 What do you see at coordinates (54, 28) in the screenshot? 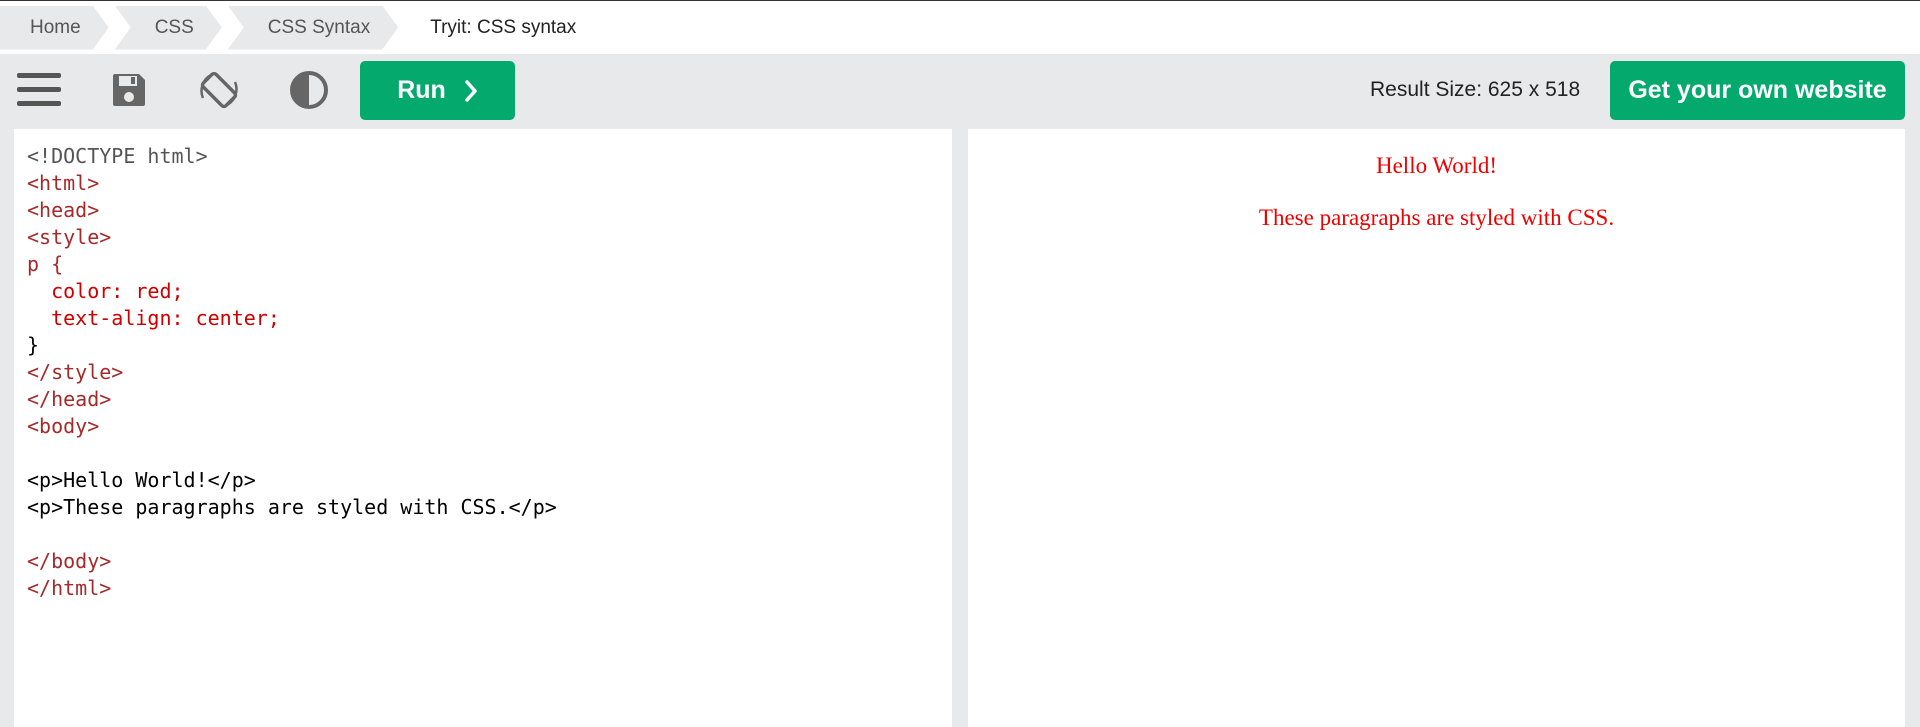
I see `breadcrumb-home: Home` at bounding box center [54, 28].